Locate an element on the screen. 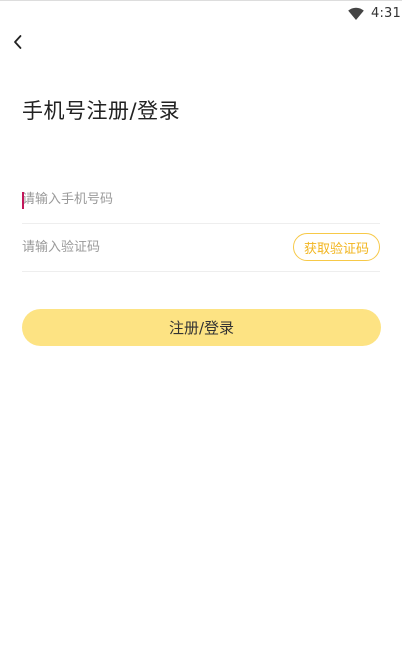 This screenshot has width=402, height=661. status-time: 4:31 is located at coordinates (386, 13).